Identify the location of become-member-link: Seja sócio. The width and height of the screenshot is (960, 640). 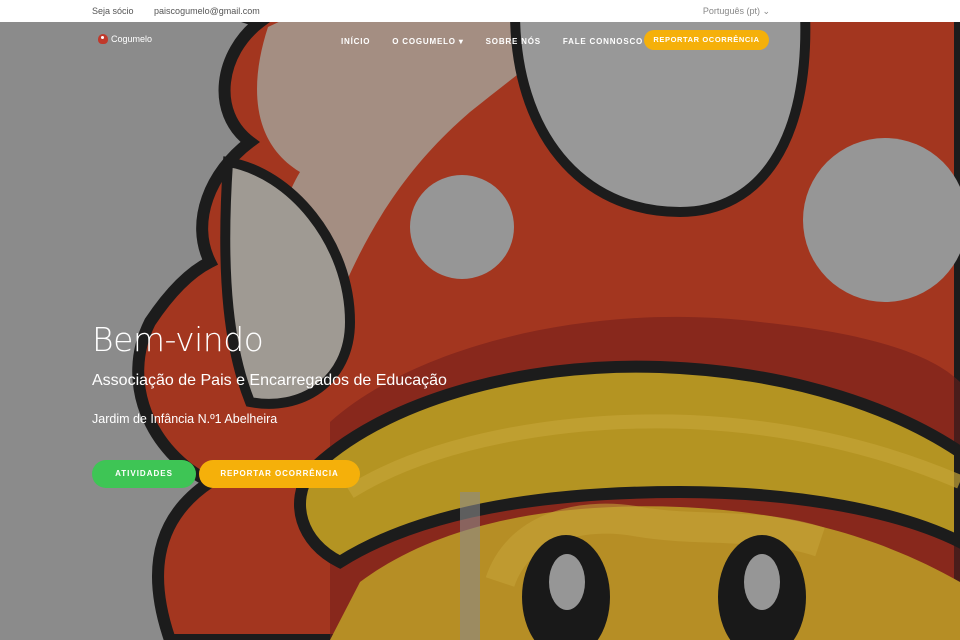
(113, 11).